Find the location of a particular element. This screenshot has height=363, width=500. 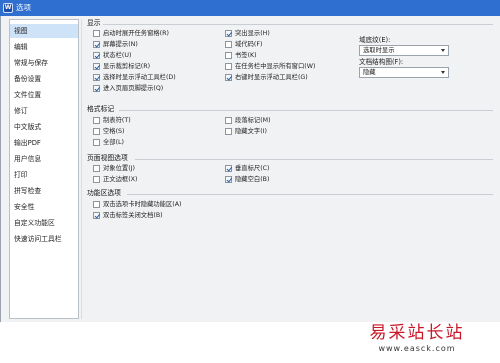

watermark-url: www.easck.com is located at coordinates (417, 348).